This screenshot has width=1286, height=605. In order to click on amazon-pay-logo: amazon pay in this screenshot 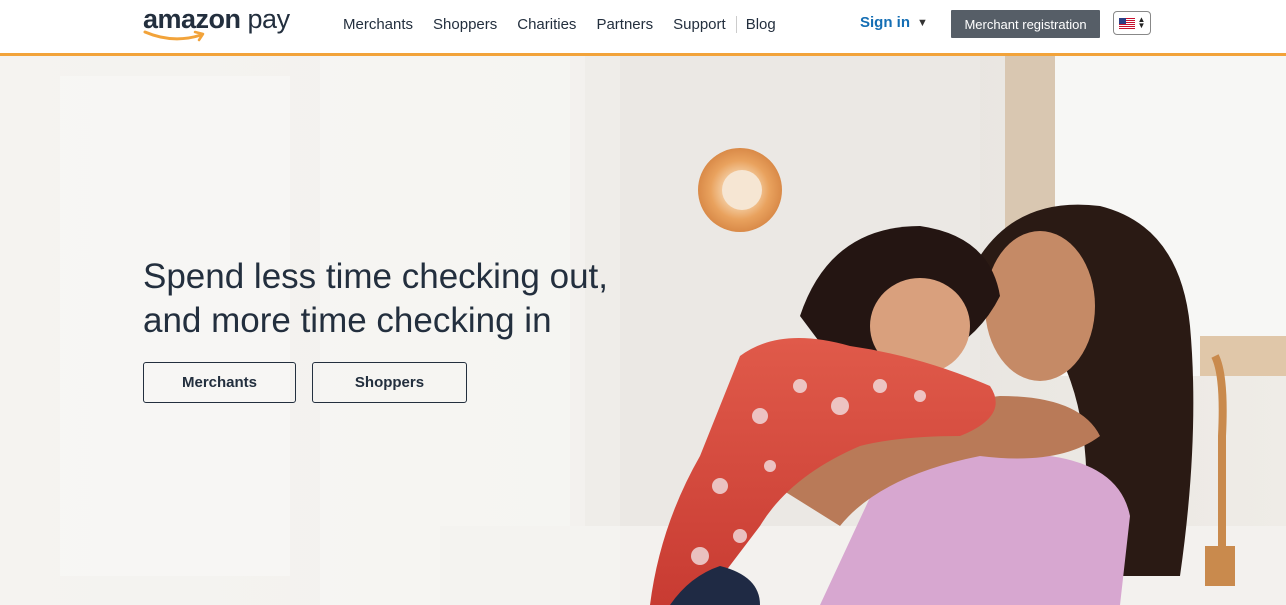, I will do `click(223, 25)`.